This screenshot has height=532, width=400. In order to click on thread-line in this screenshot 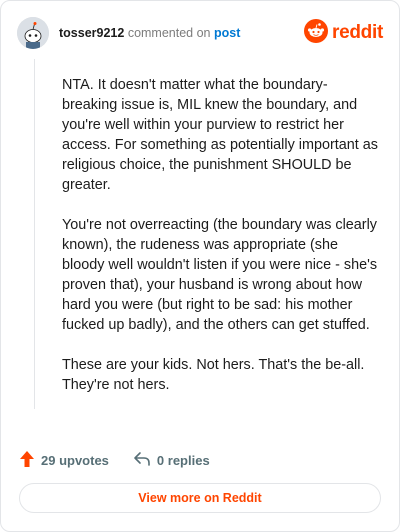, I will do `click(34, 234)`.